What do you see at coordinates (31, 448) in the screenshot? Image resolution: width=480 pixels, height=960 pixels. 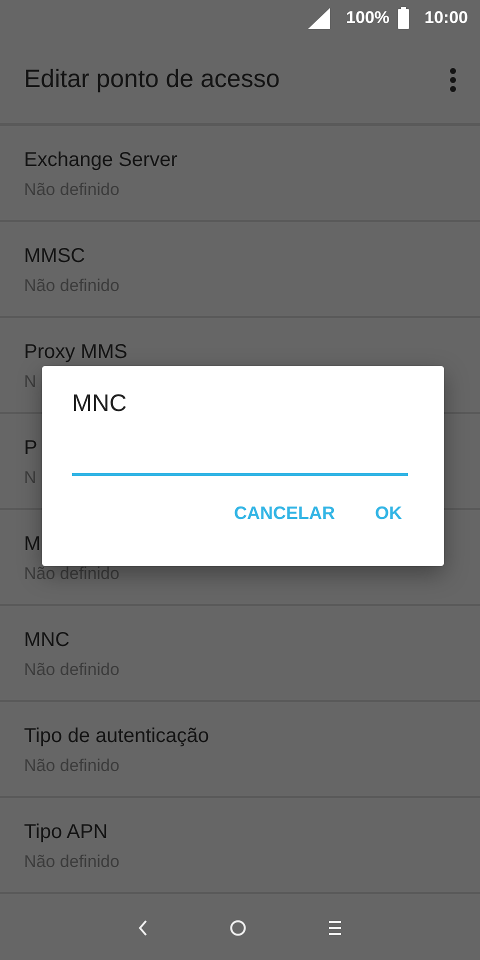 I see `setting-title: P` at bounding box center [31, 448].